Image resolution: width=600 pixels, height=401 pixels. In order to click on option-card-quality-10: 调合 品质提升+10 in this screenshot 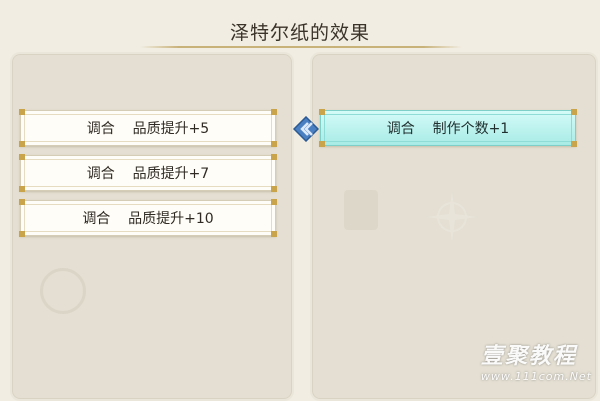, I will do `click(148, 218)`.